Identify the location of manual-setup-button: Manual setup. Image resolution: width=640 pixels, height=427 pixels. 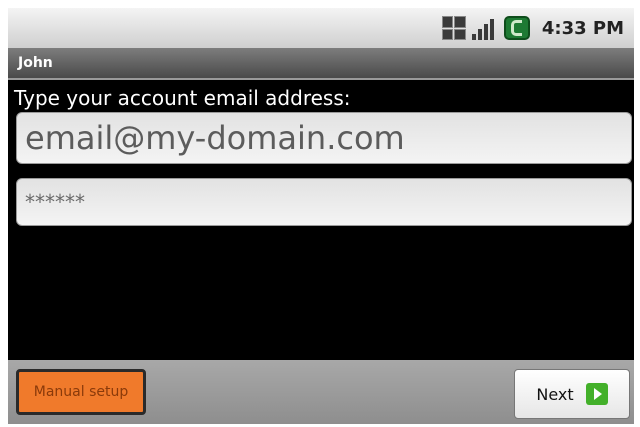
(81, 392).